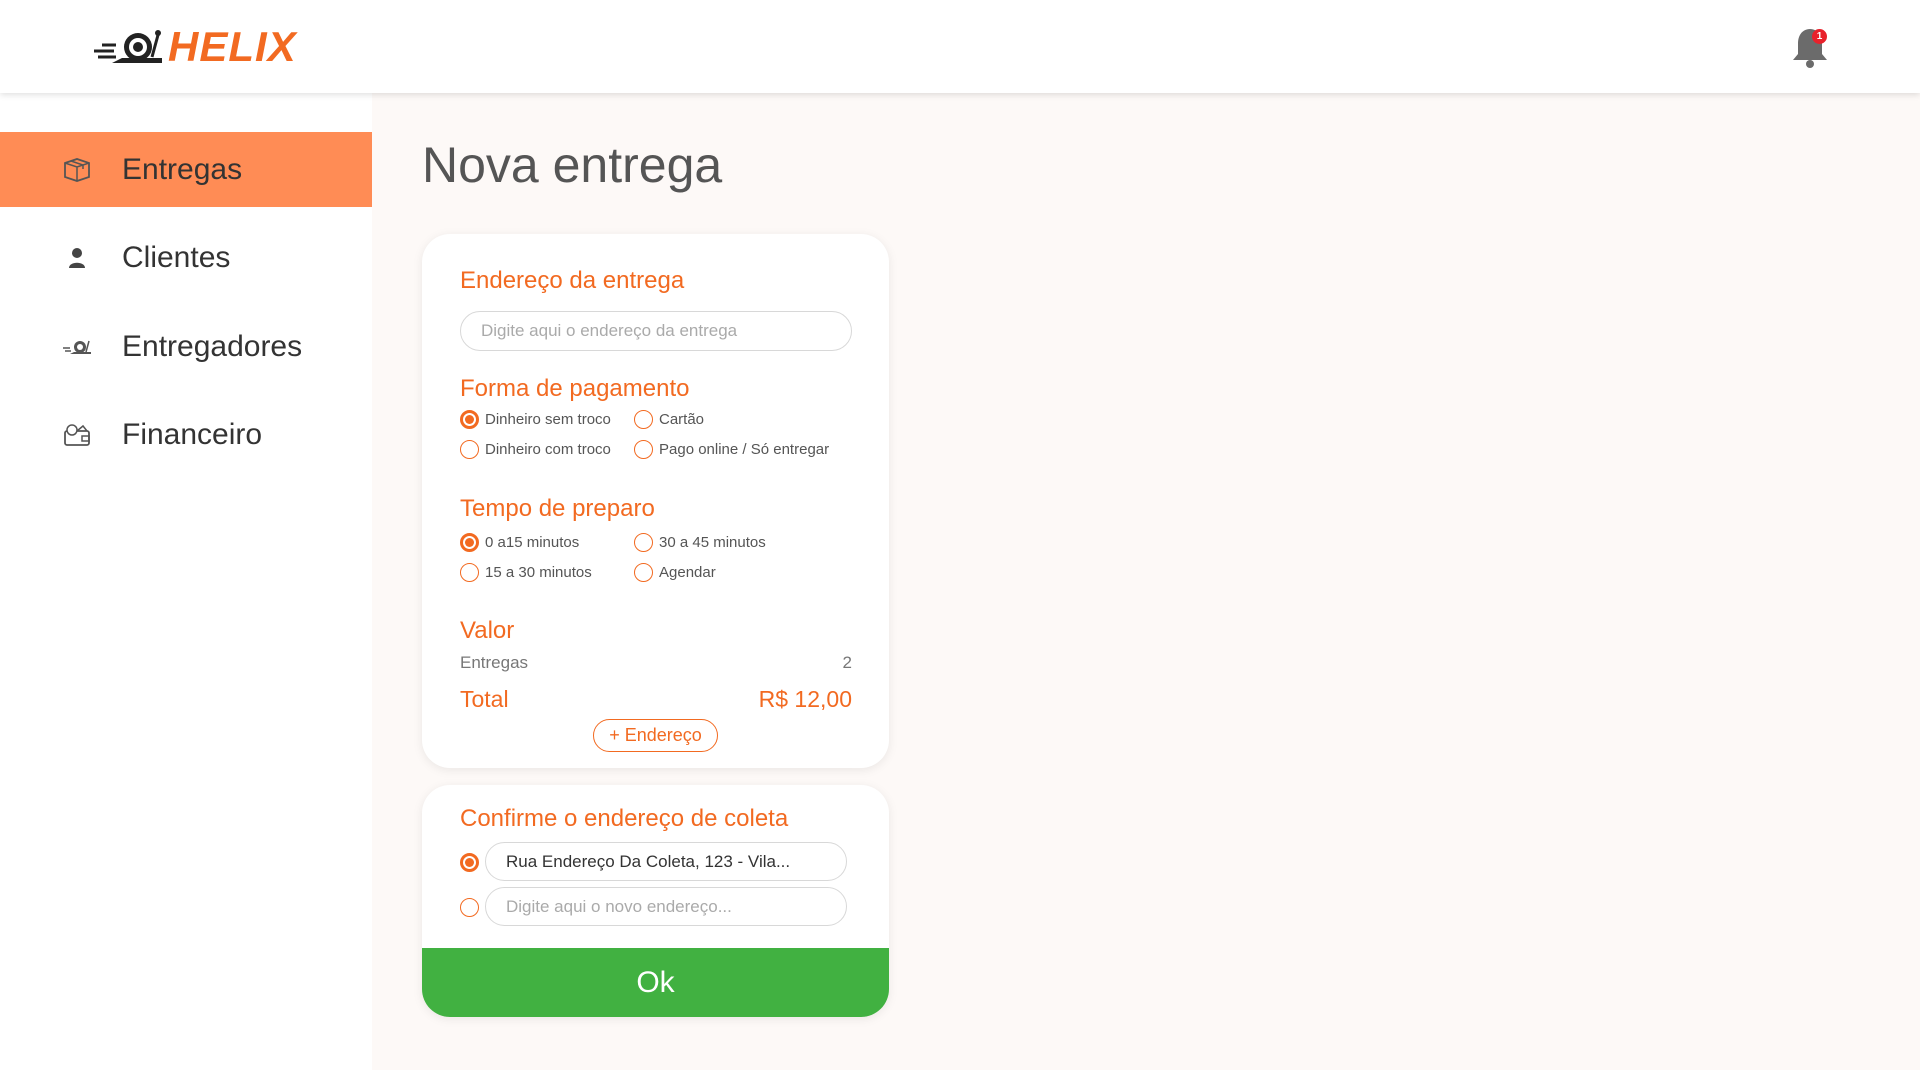 This screenshot has width=1920, height=1070. Describe the element at coordinates (535, 419) in the screenshot. I see `payment-option-dinheiro-sem-troco: Dinheiro sem troco` at that location.